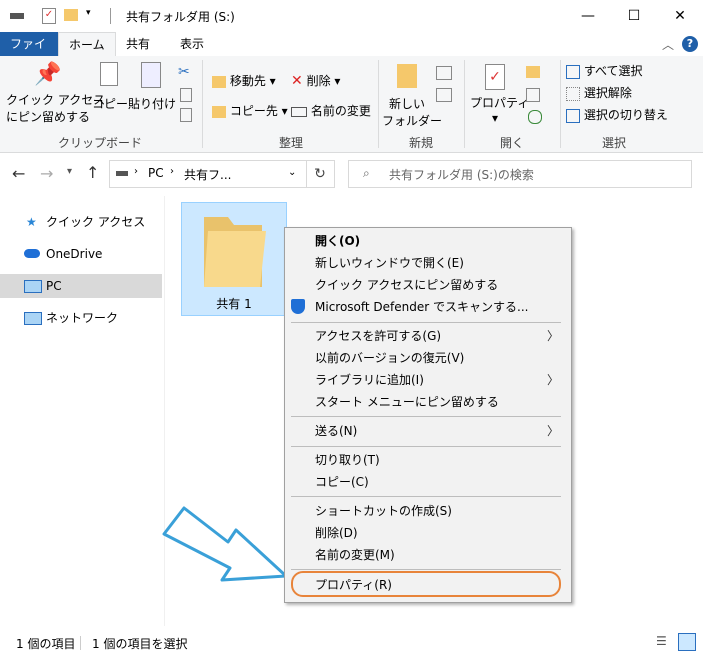 The height and width of the screenshot is (655, 703). Describe the element at coordinates (378, 336) in the screenshot. I see `menu-item-label: アクセスを許可する(G)` at that location.